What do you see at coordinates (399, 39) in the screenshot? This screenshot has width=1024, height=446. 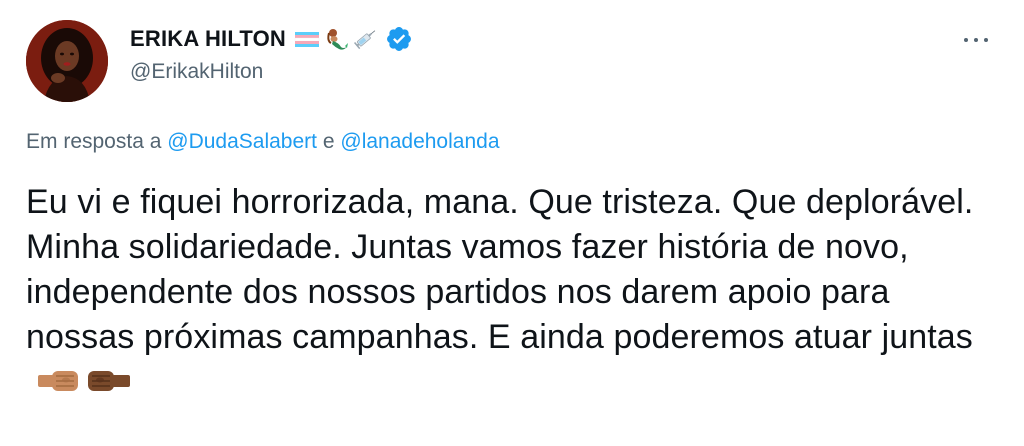 I see `verified-badge-icon` at bounding box center [399, 39].